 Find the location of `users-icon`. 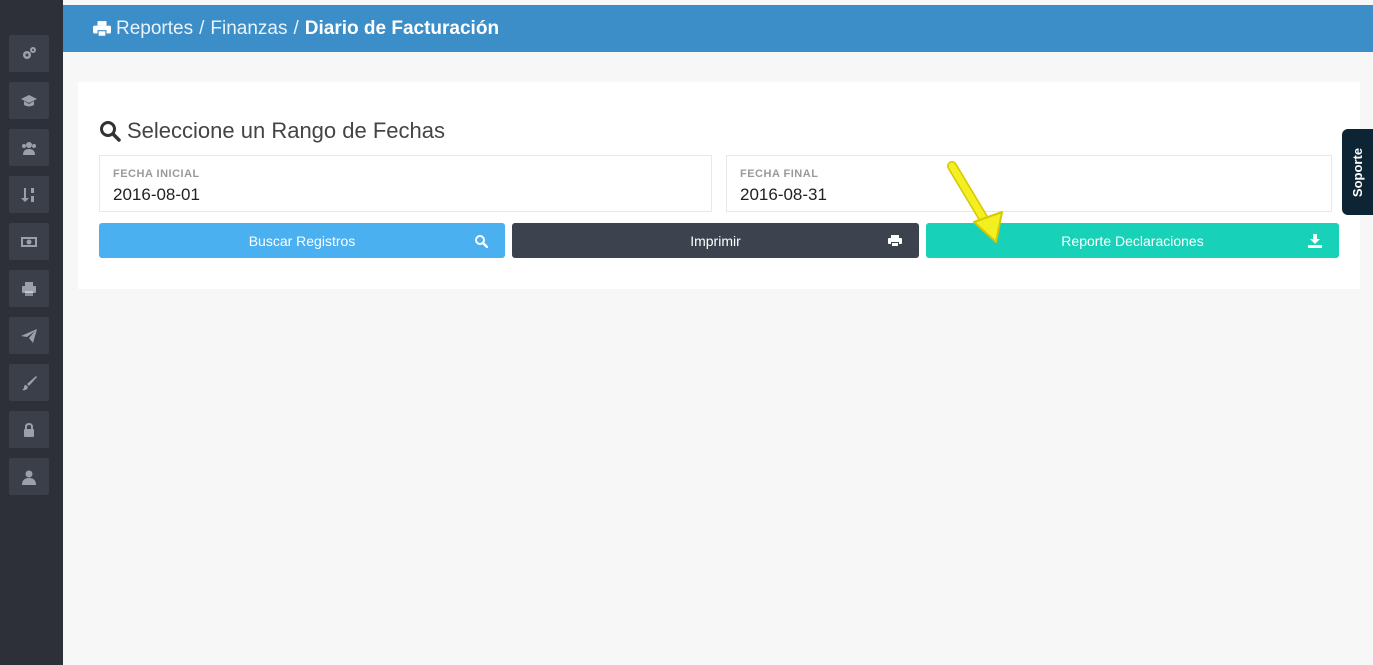

users-icon is located at coordinates (29, 148).